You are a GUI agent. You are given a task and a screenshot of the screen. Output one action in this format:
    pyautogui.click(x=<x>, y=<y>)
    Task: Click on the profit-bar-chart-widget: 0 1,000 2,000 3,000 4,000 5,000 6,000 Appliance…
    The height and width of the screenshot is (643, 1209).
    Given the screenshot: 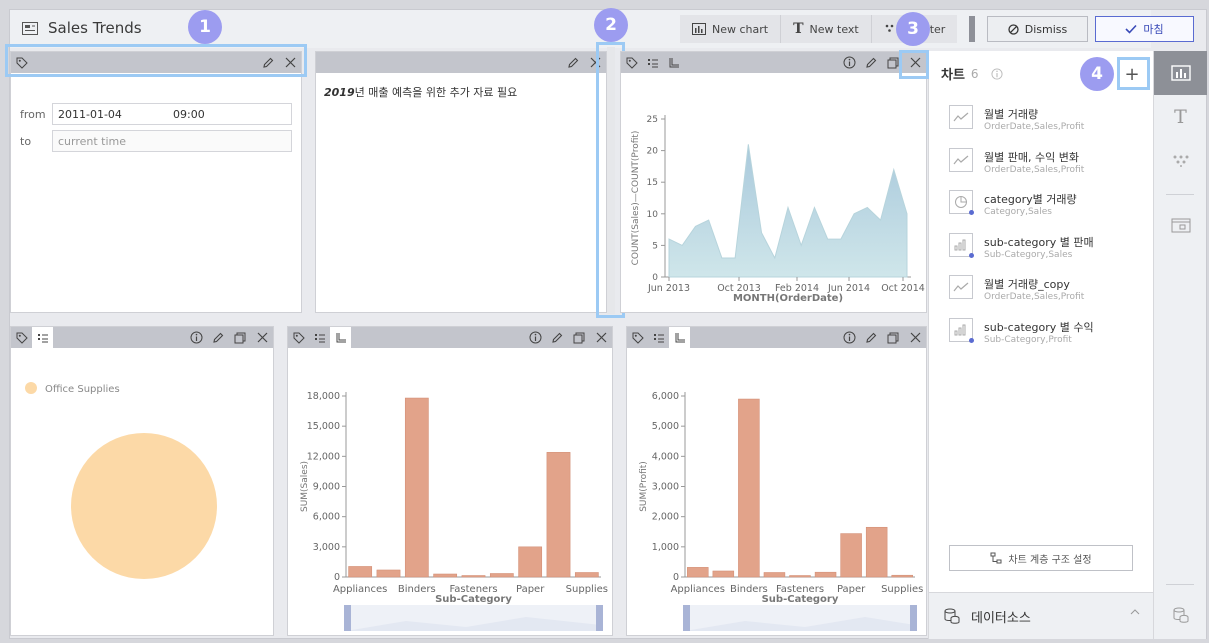 What is the action you would take?
    pyautogui.click(x=776, y=481)
    